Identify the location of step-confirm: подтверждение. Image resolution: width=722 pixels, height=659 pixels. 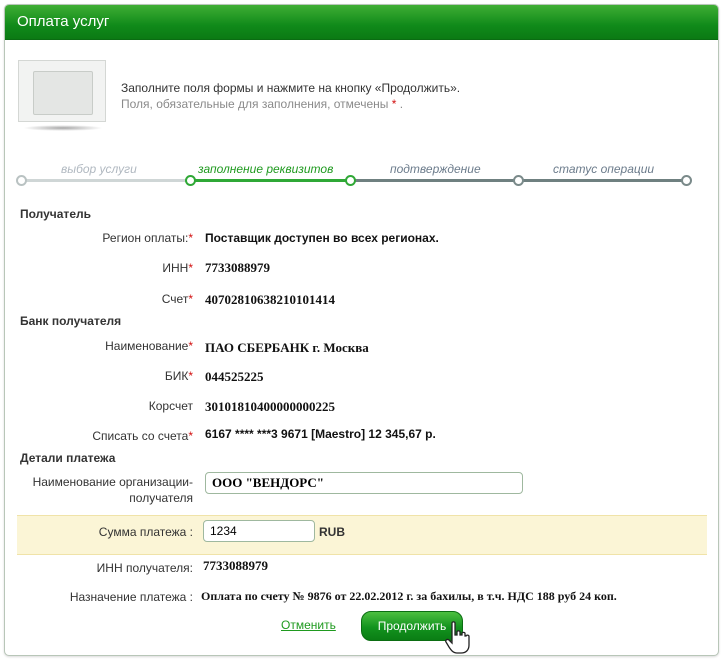
(435, 169).